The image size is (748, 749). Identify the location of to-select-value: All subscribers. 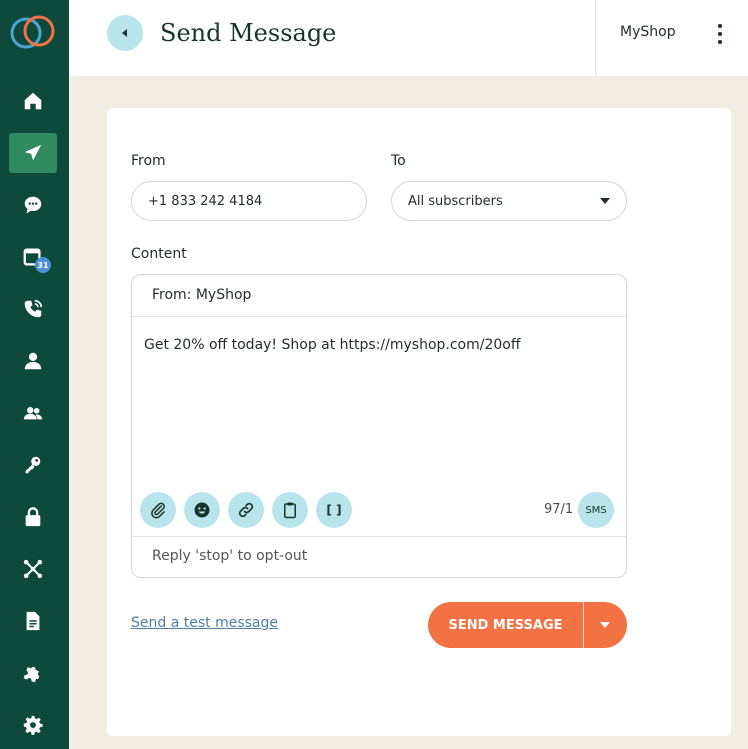
(455, 201).